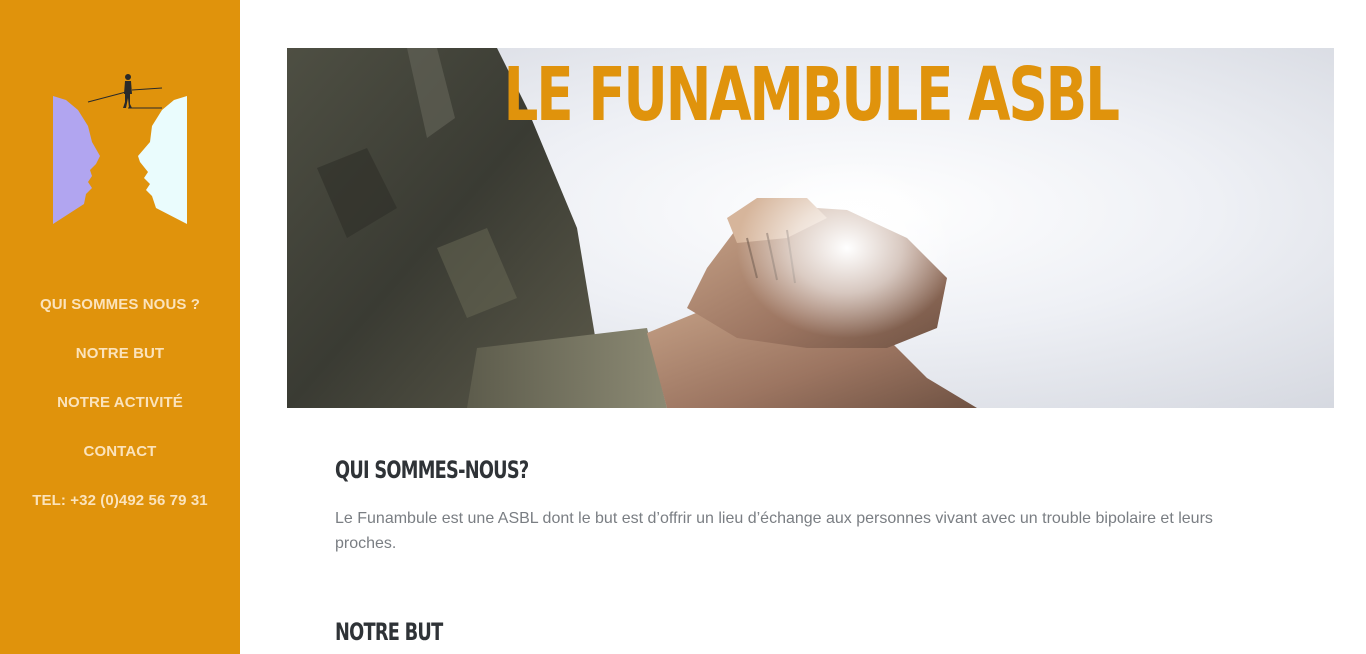  Describe the element at coordinates (120, 312) in the screenshot. I see `nav-item-qui-sommes-nous: QUI SOMMES NOUS ?` at that location.